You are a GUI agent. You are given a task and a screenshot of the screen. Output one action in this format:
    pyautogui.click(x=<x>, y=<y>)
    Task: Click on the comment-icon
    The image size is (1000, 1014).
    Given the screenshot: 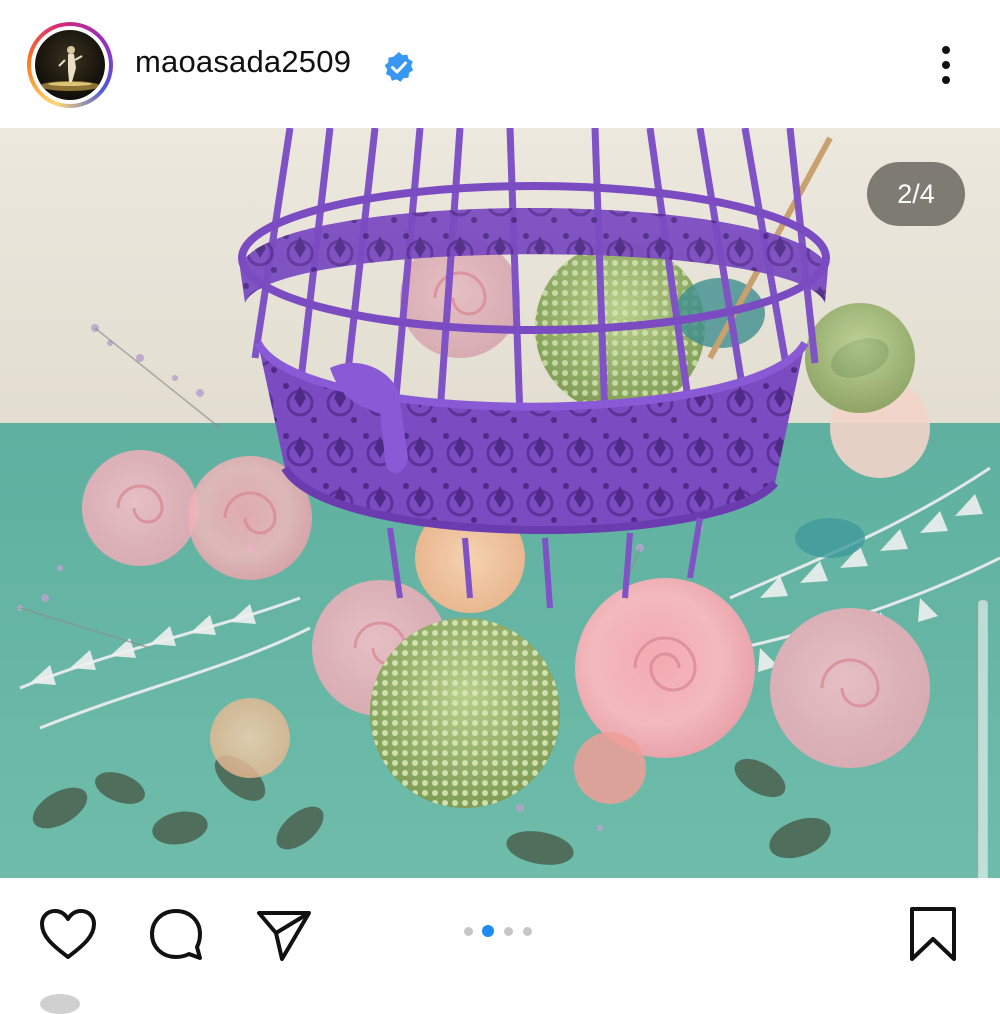 What is the action you would take?
    pyautogui.click(x=176, y=935)
    